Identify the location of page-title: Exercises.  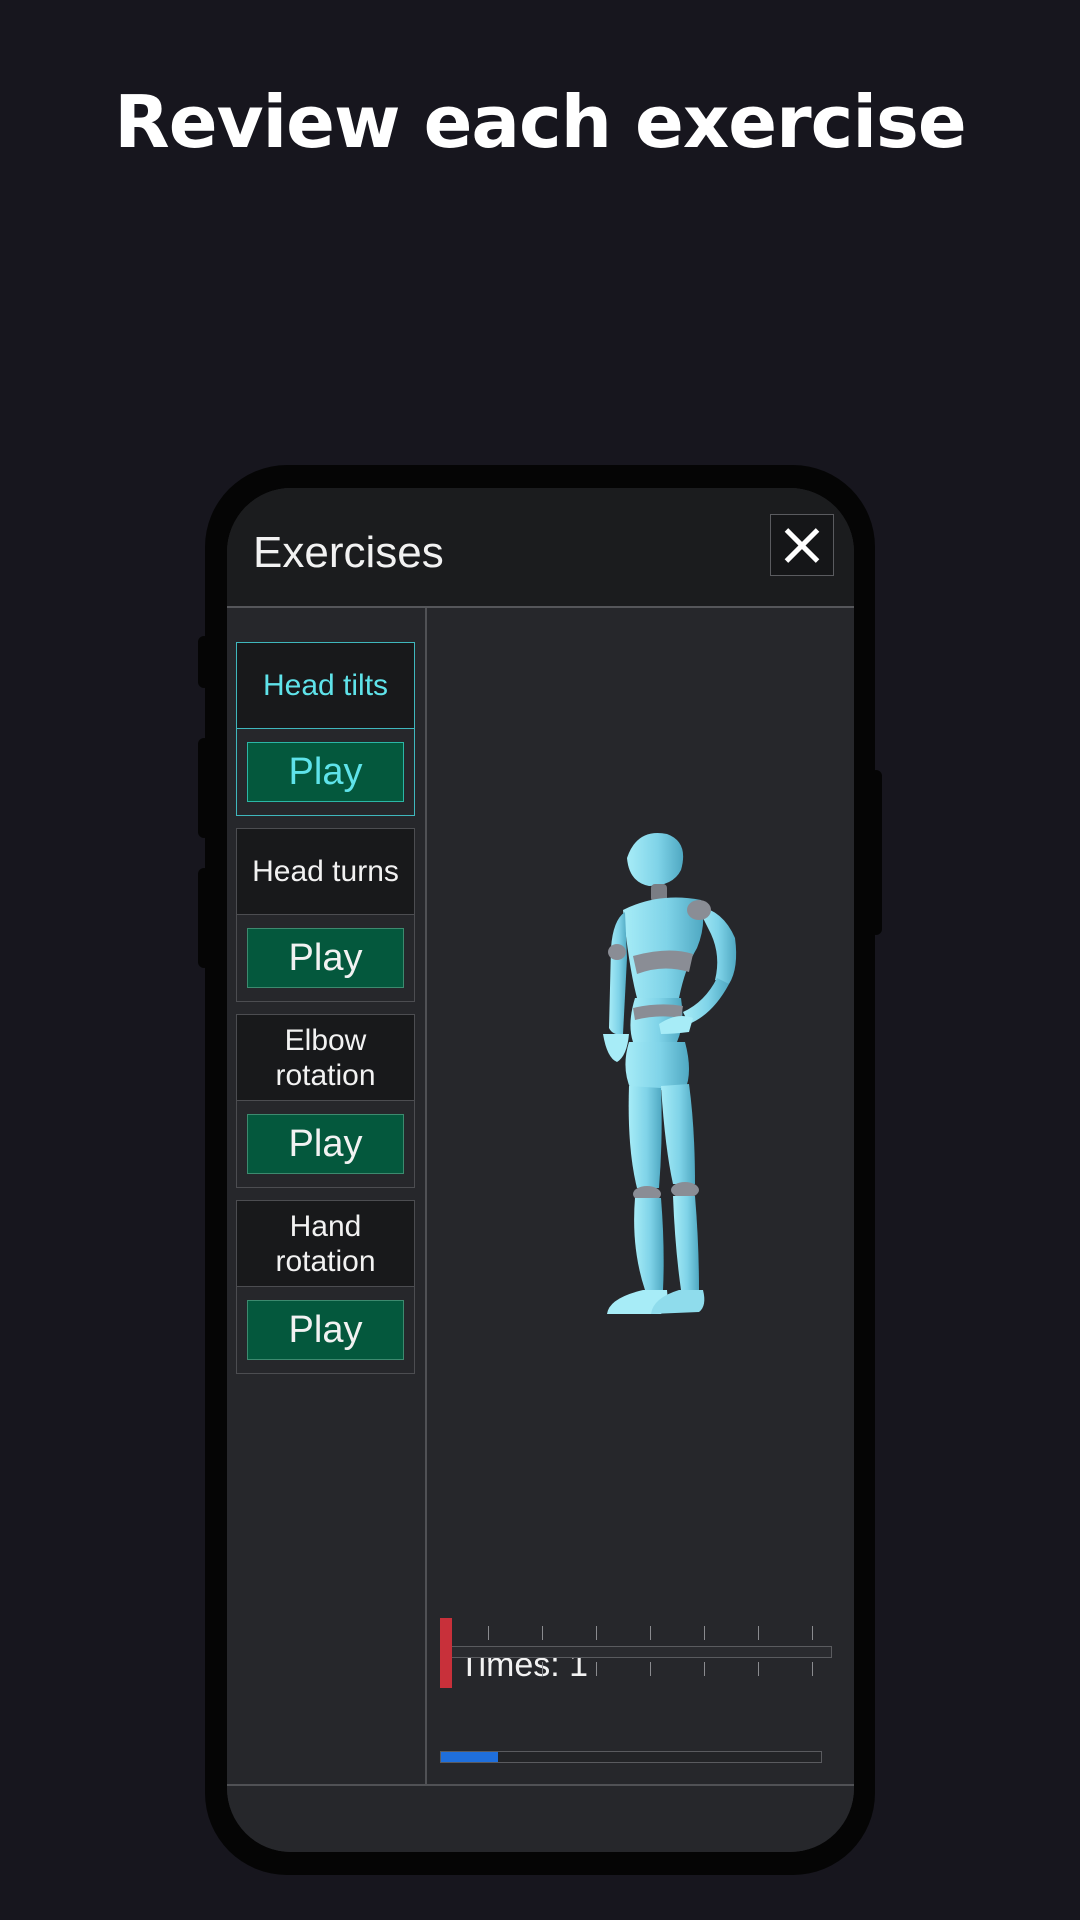
(348, 552).